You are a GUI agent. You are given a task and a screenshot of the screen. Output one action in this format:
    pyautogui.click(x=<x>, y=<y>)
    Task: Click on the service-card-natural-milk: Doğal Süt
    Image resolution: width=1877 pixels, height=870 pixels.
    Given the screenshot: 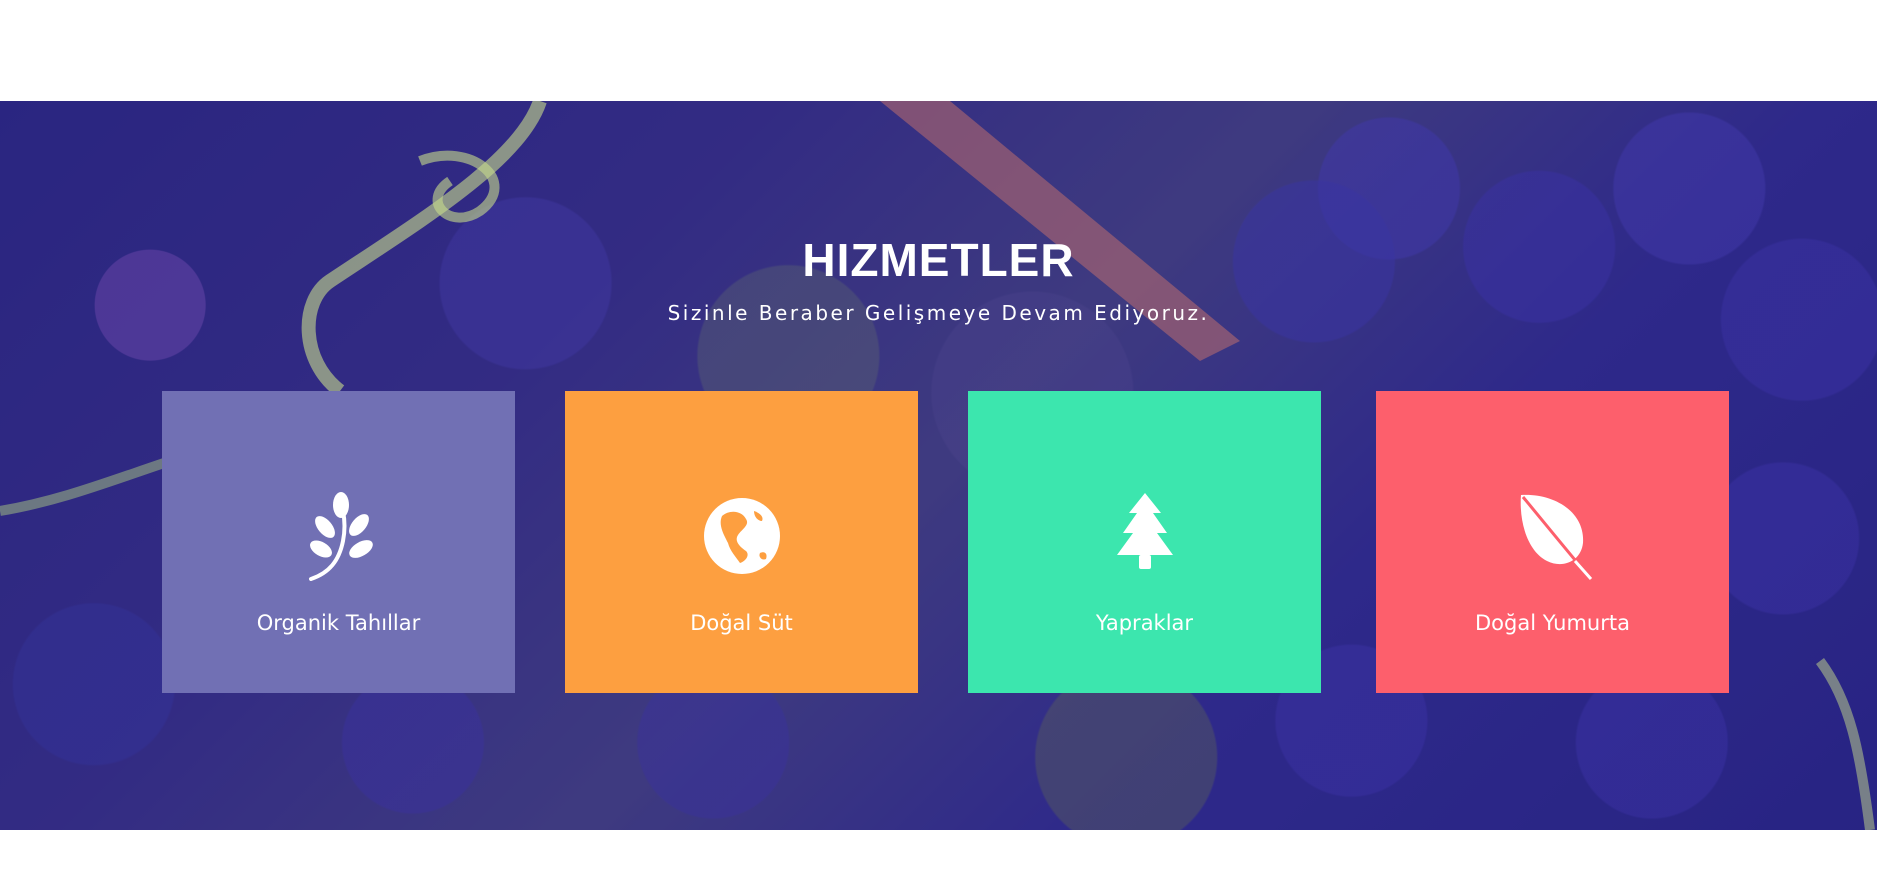 What is the action you would take?
    pyautogui.click(x=741, y=542)
    